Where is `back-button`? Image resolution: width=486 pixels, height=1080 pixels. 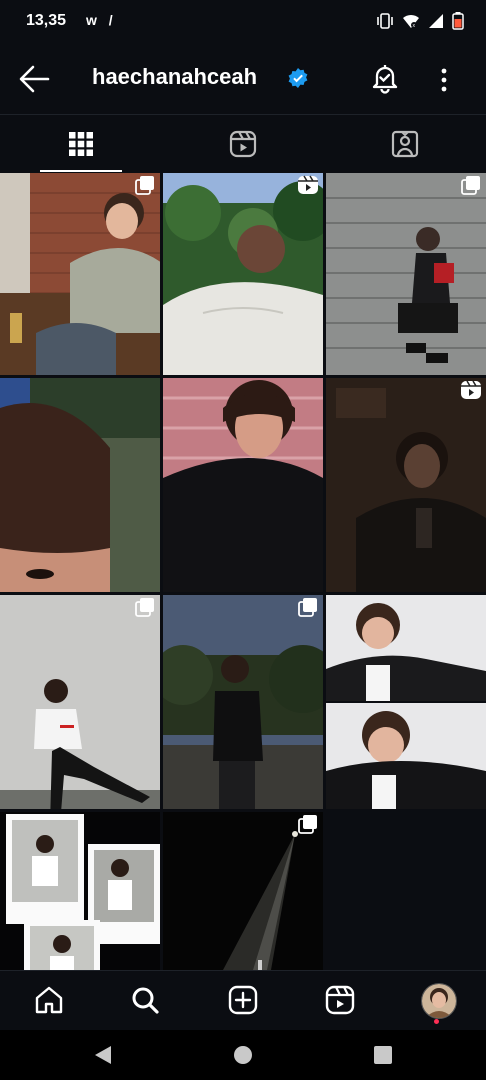 back-button is located at coordinates (35, 79).